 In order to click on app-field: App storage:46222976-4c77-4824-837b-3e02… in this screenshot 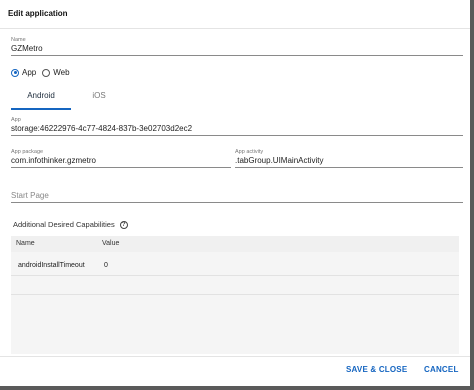, I will do `click(237, 126)`.